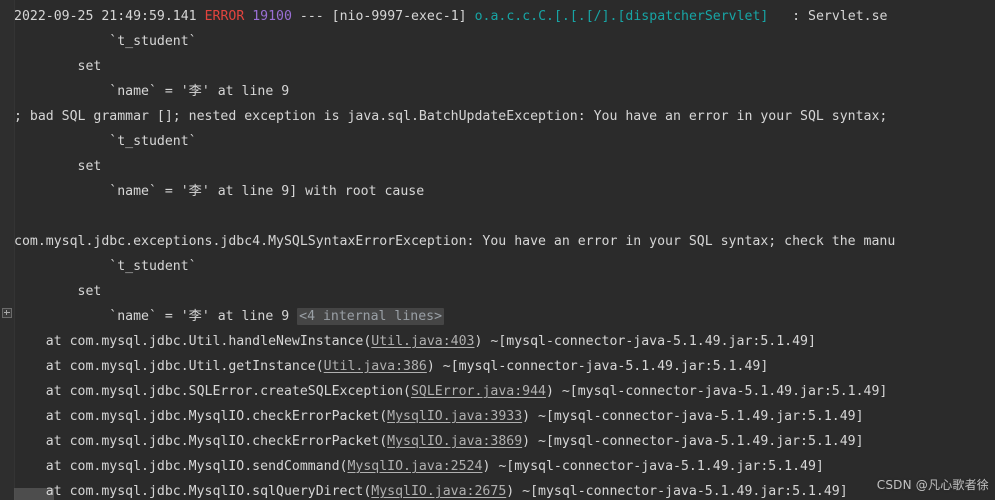  I want to click on source-file-link: MysqlIO.java:2675, so click(438, 491).